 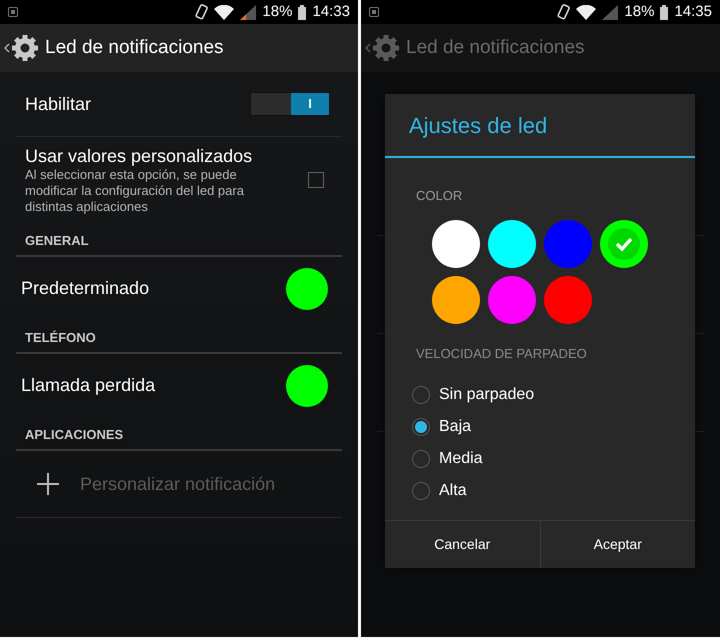 What do you see at coordinates (85, 288) in the screenshot?
I see `setting-label: Predeterminado` at bounding box center [85, 288].